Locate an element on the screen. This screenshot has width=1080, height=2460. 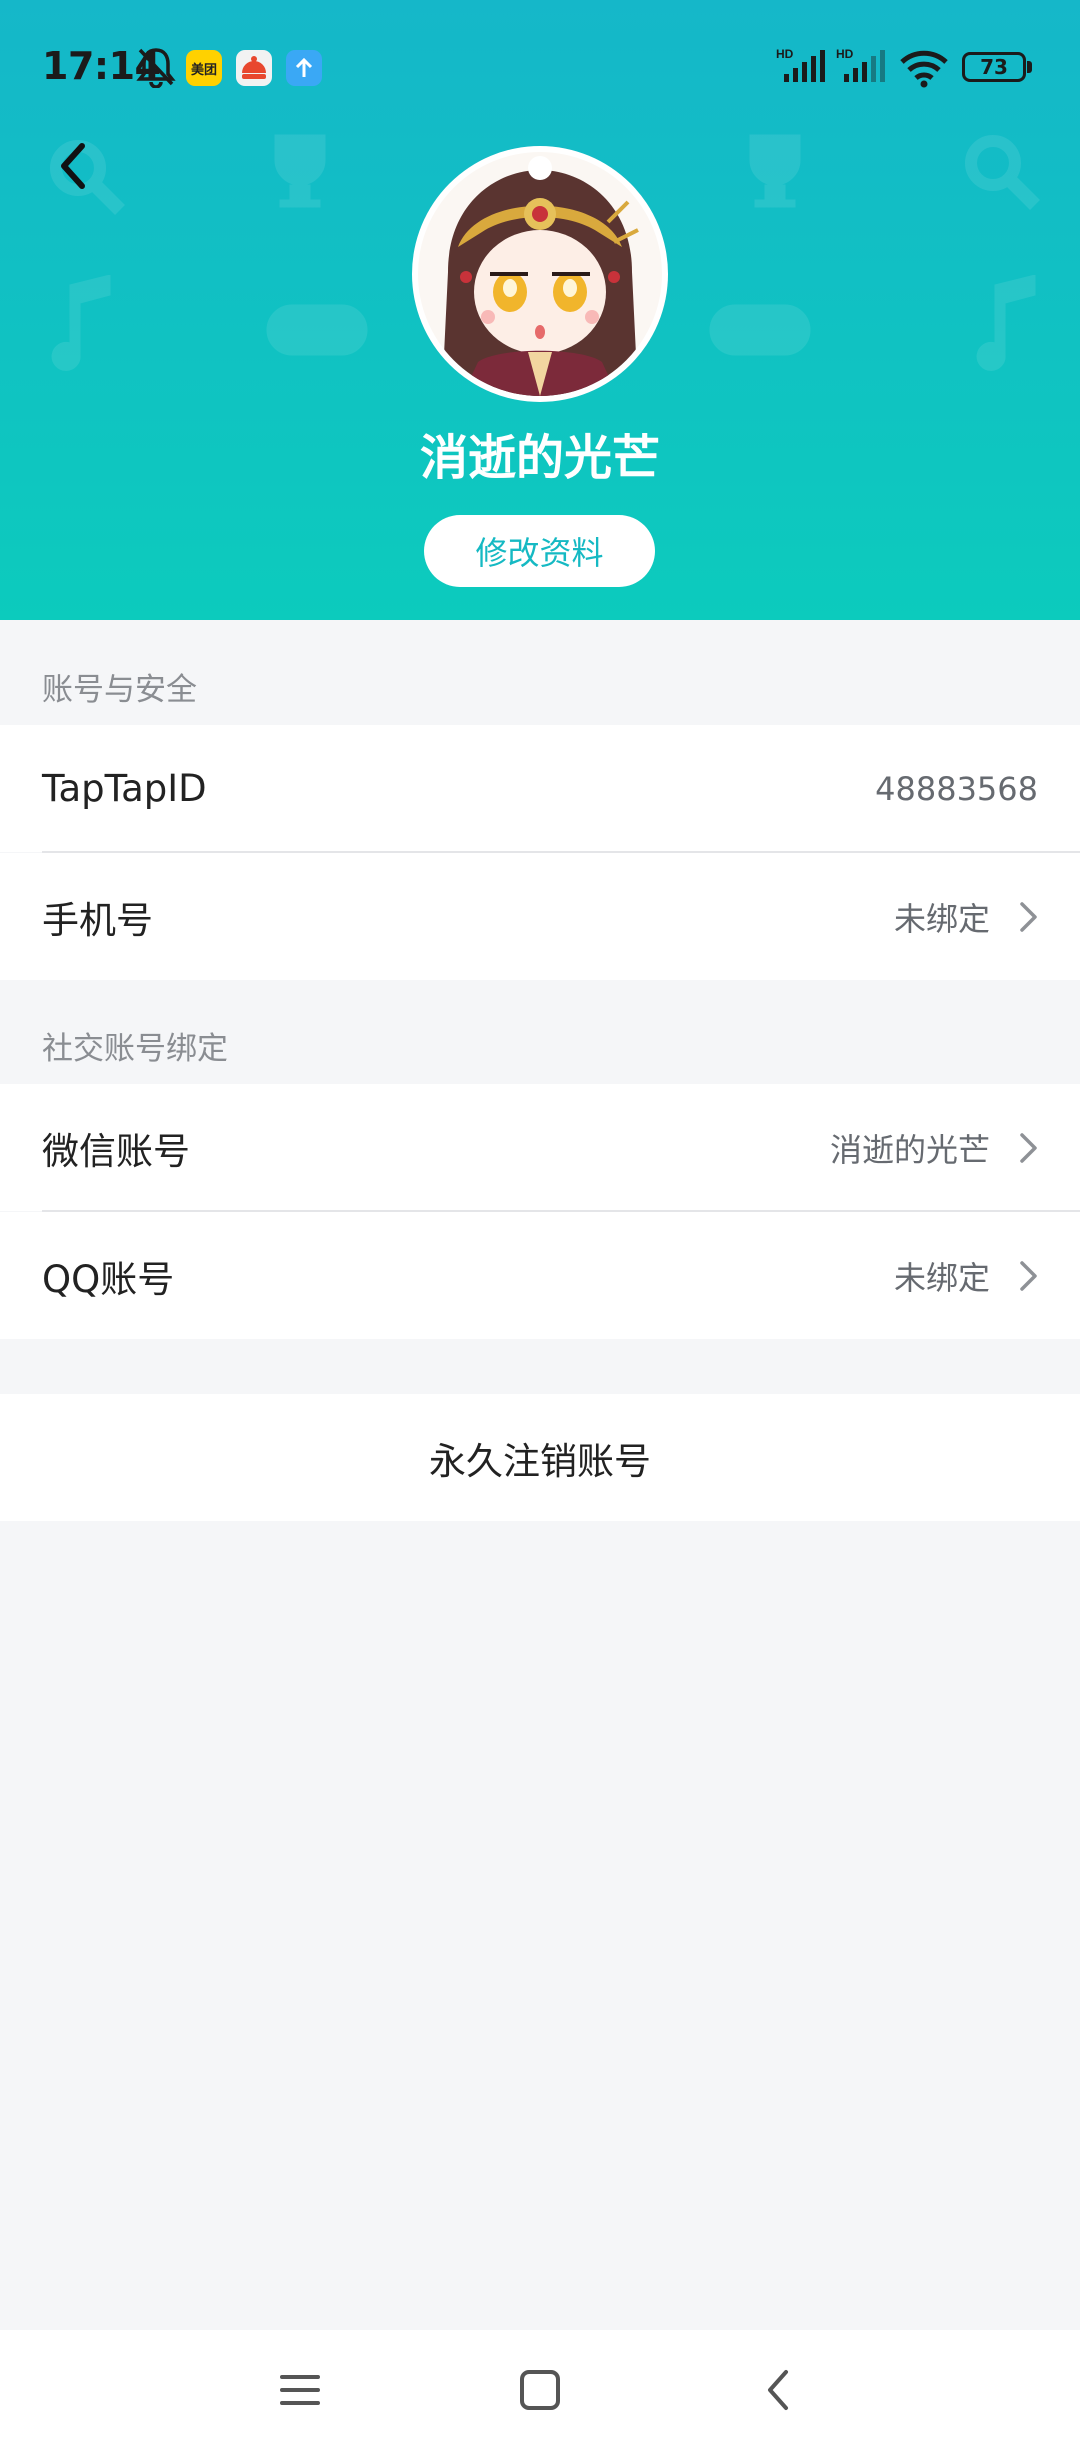
back-triangle-icon is located at coordinates (780, 2390).